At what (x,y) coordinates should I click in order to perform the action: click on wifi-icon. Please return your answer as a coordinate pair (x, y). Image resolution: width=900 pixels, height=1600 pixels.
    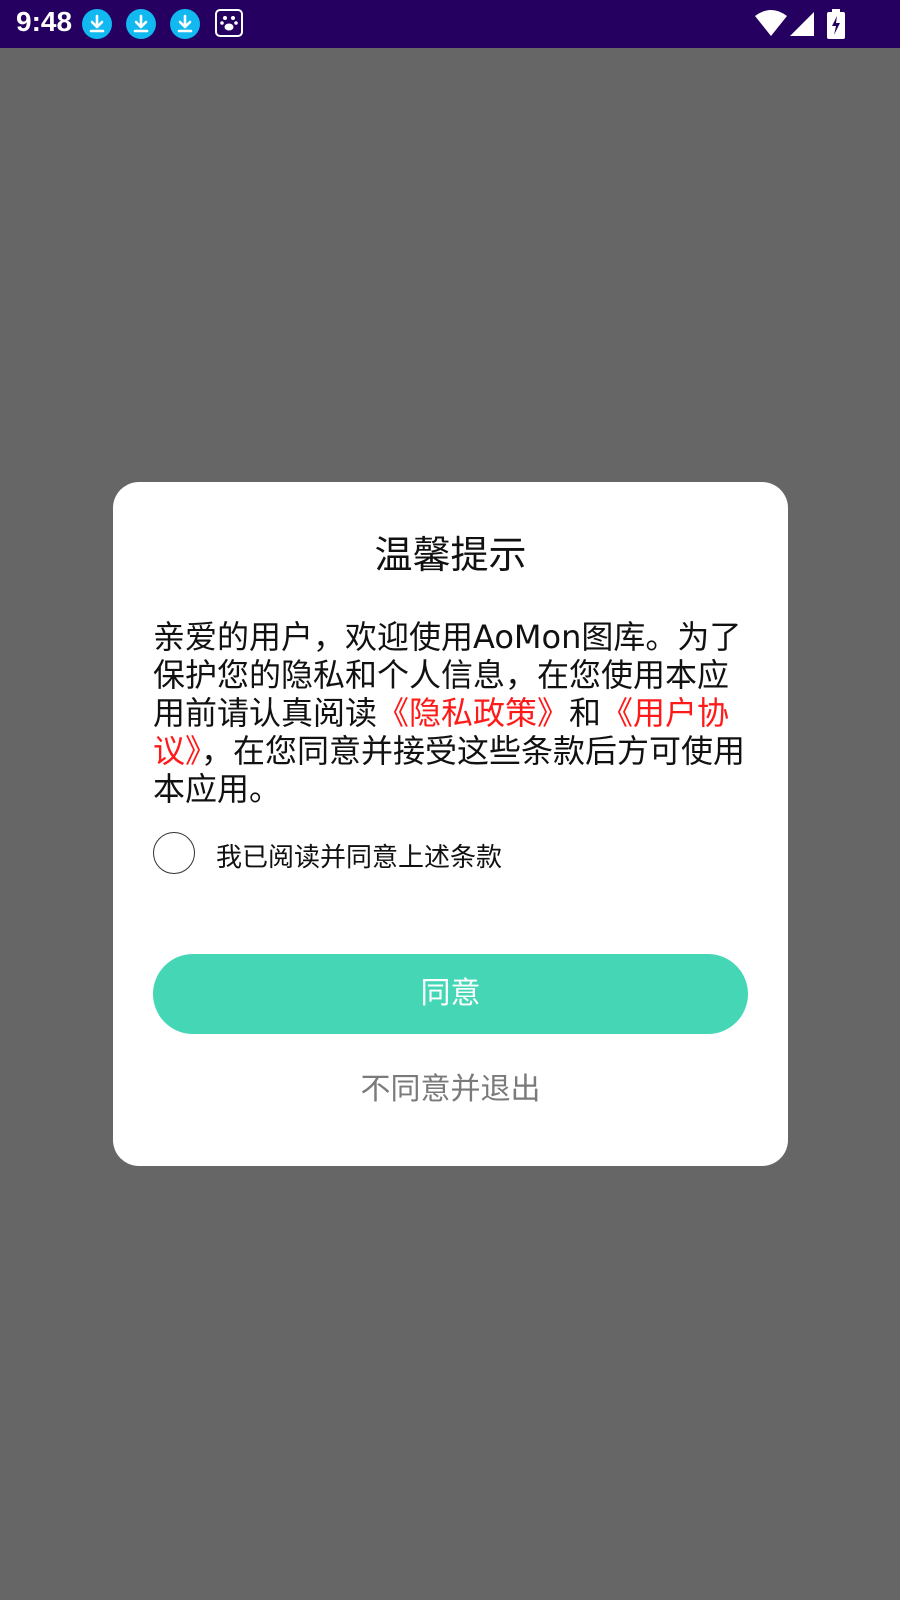
    Looking at the image, I should click on (771, 23).